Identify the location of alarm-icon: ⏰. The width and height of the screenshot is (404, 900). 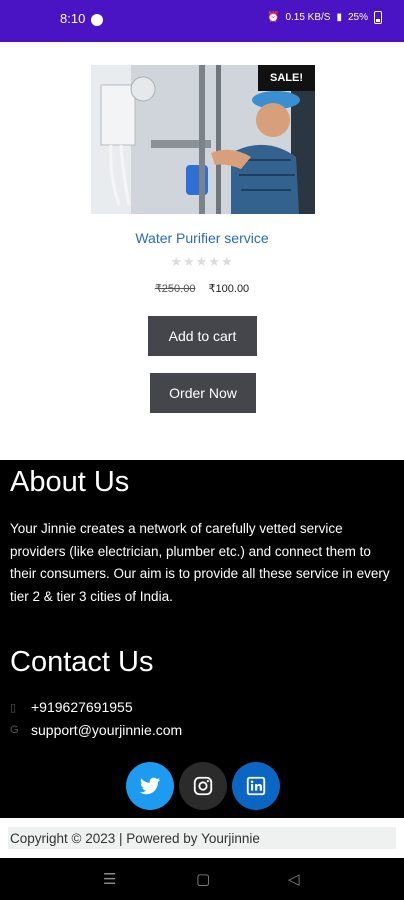
(273, 17).